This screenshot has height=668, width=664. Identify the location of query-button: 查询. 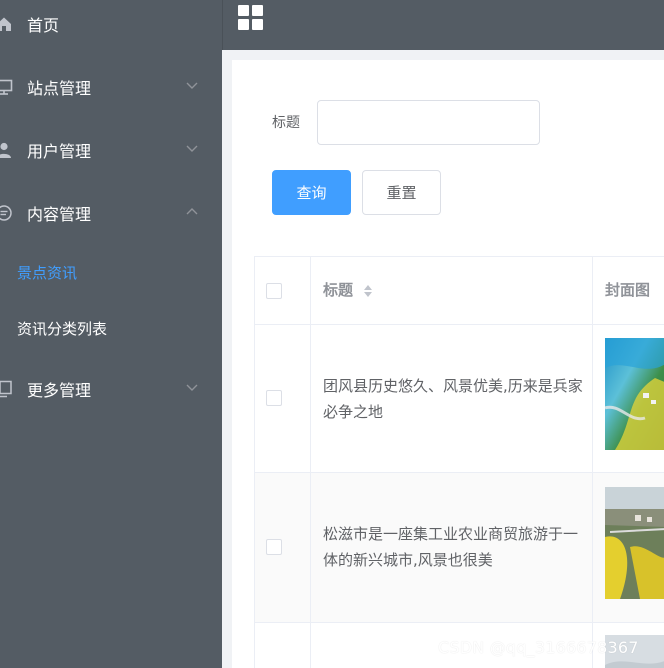
(311, 192).